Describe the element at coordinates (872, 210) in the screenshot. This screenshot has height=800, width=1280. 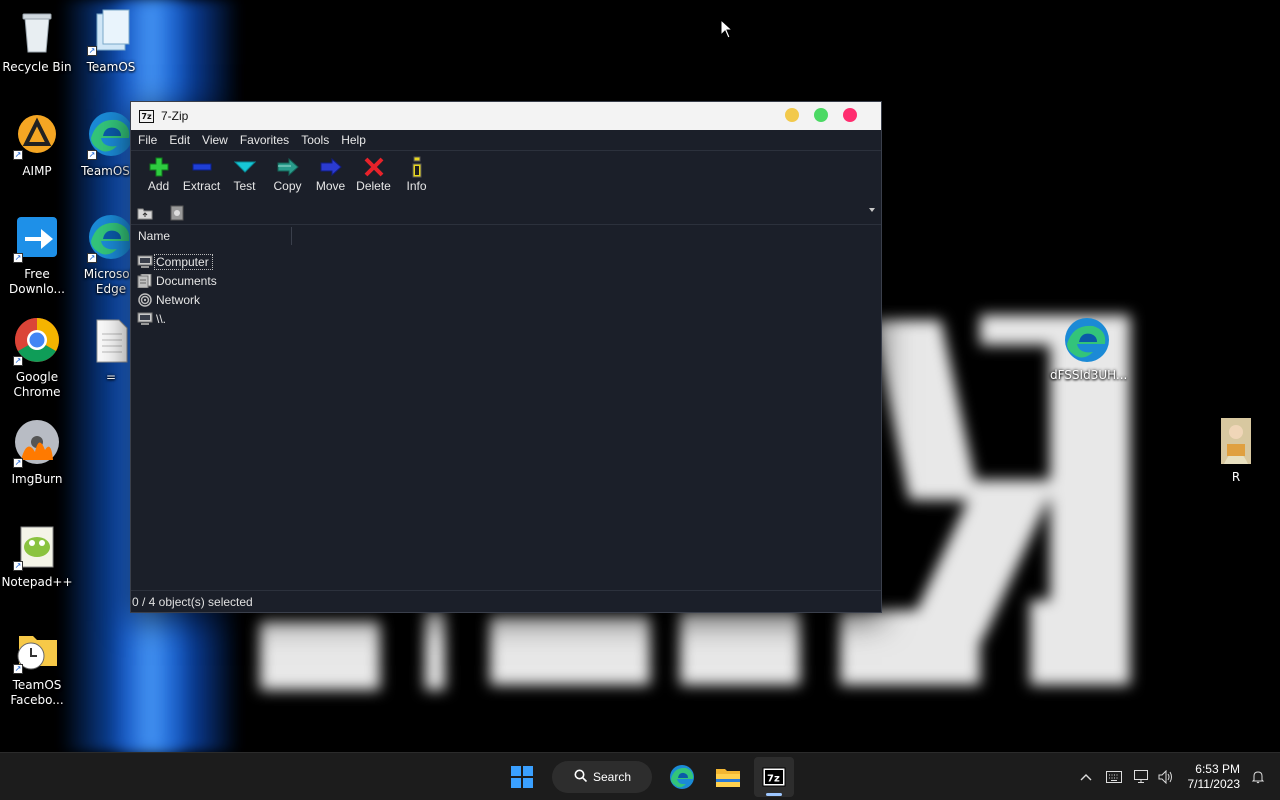
I see `address-dropdown-icon` at that location.